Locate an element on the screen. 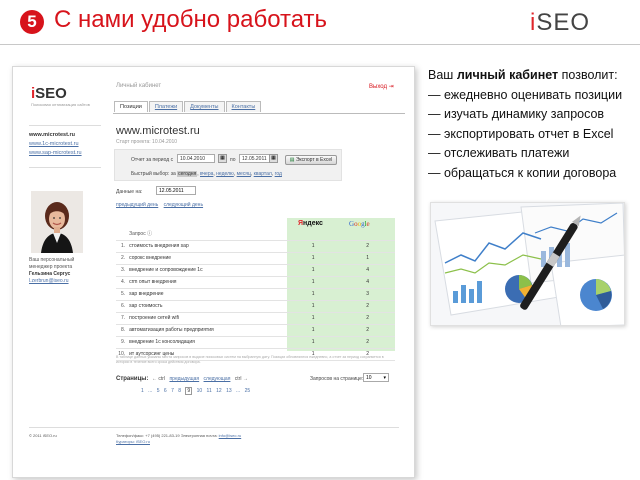 The width and height of the screenshot is (640, 480). cabinet-logo: iSEO is located at coordinates (49, 93).